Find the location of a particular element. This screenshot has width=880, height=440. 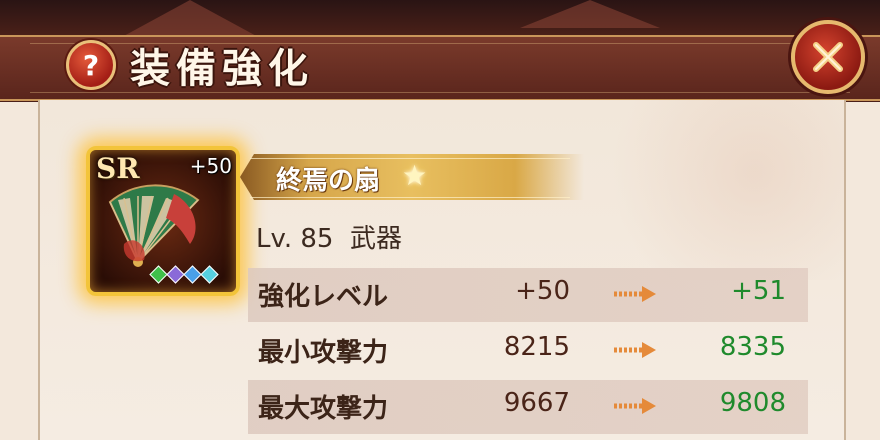

item-card: SR +50 is located at coordinates (163, 221).